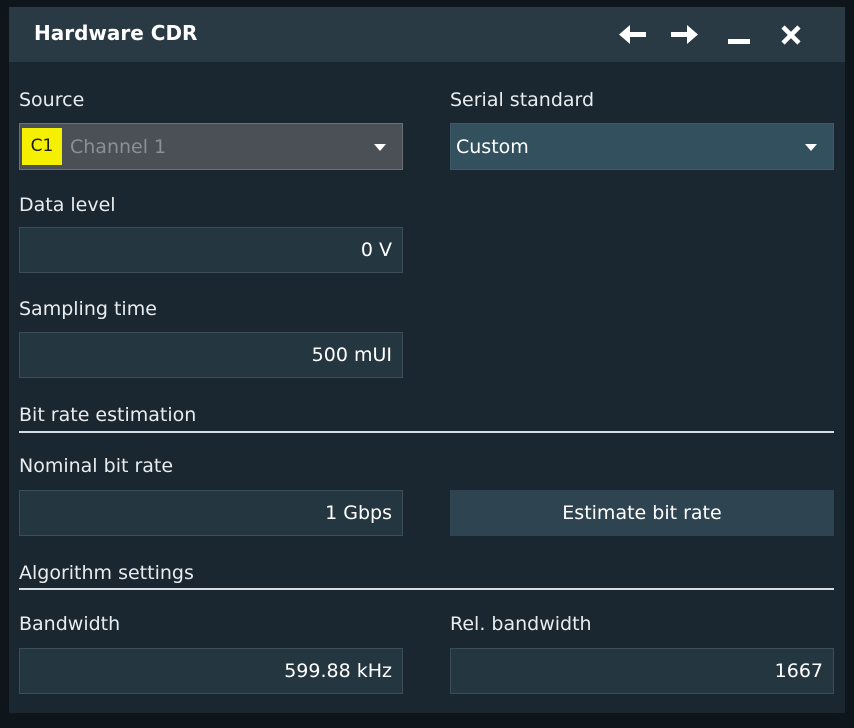 This screenshot has height=728, width=854. Describe the element at coordinates (338, 671) in the screenshot. I see `bandwidth-value: 599.88 kHz` at that location.